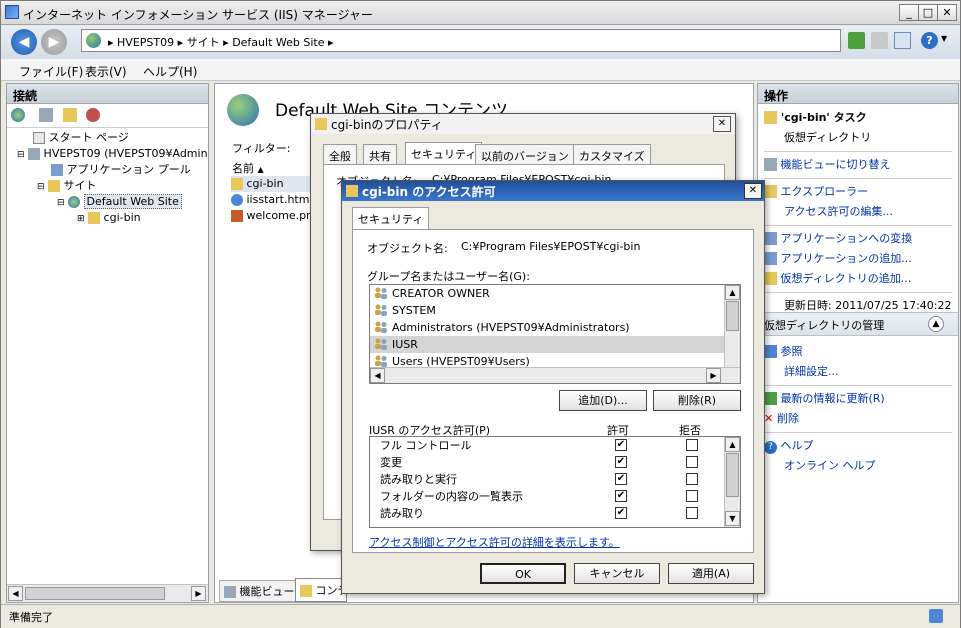 The height and width of the screenshot is (628, 961). Describe the element at coordinates (275, 200) in the screenshot. I see `list-item: iisstart.htm` at that location.